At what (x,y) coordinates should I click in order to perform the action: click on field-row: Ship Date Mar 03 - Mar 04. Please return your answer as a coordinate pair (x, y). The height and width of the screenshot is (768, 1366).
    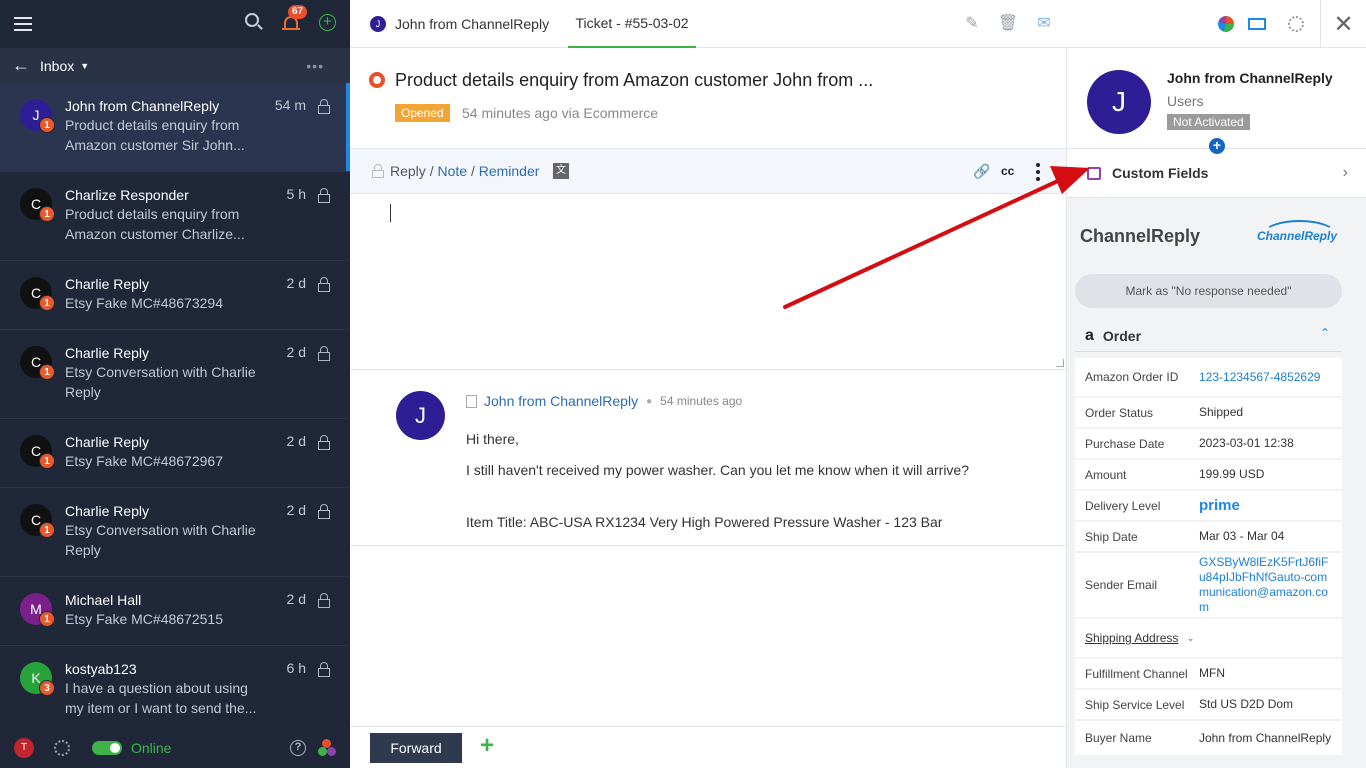
    Looking at the image, I should click on (1208, 536).